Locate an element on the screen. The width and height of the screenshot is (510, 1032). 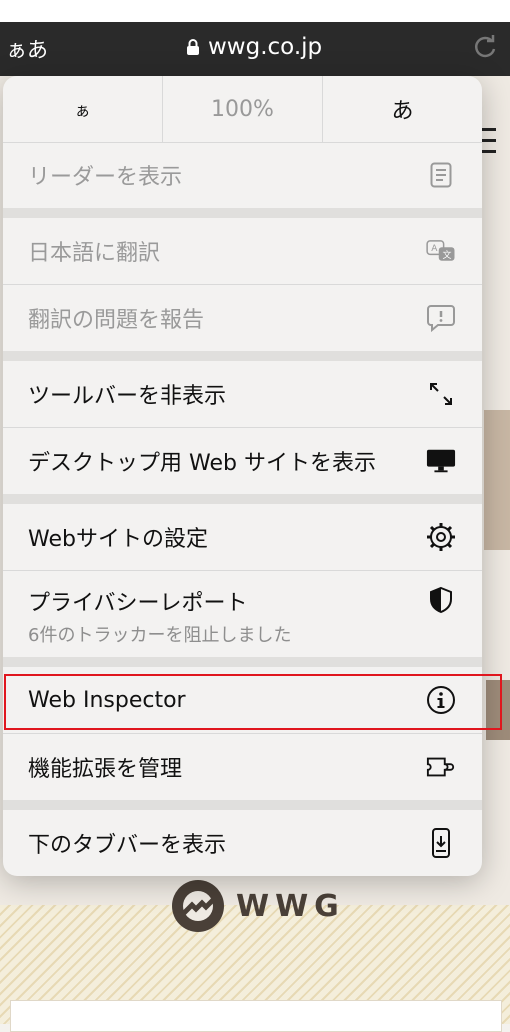
privacy-report-text: プライバシーレポート 6件のトラッカーを阻止しました is located at coordinates (227, 616).